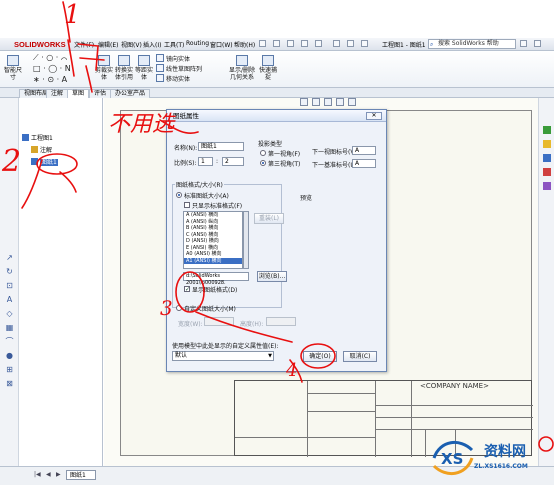  Describe the element at coordinates (276, 116) in the screenshot. I see `dialog-title: 图纸属性` at that location.